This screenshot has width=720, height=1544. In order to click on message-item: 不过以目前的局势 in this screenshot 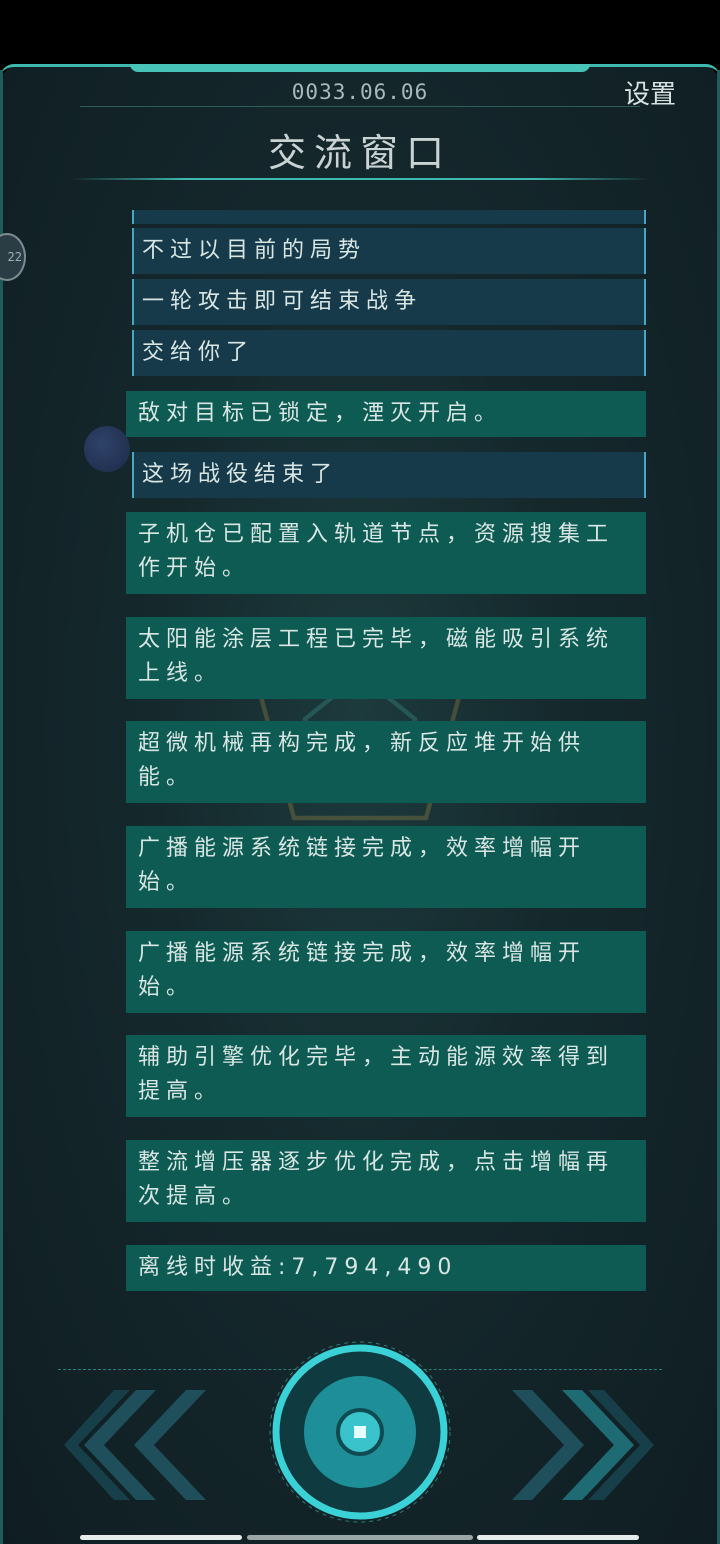, I will do `click(389, 251)`.